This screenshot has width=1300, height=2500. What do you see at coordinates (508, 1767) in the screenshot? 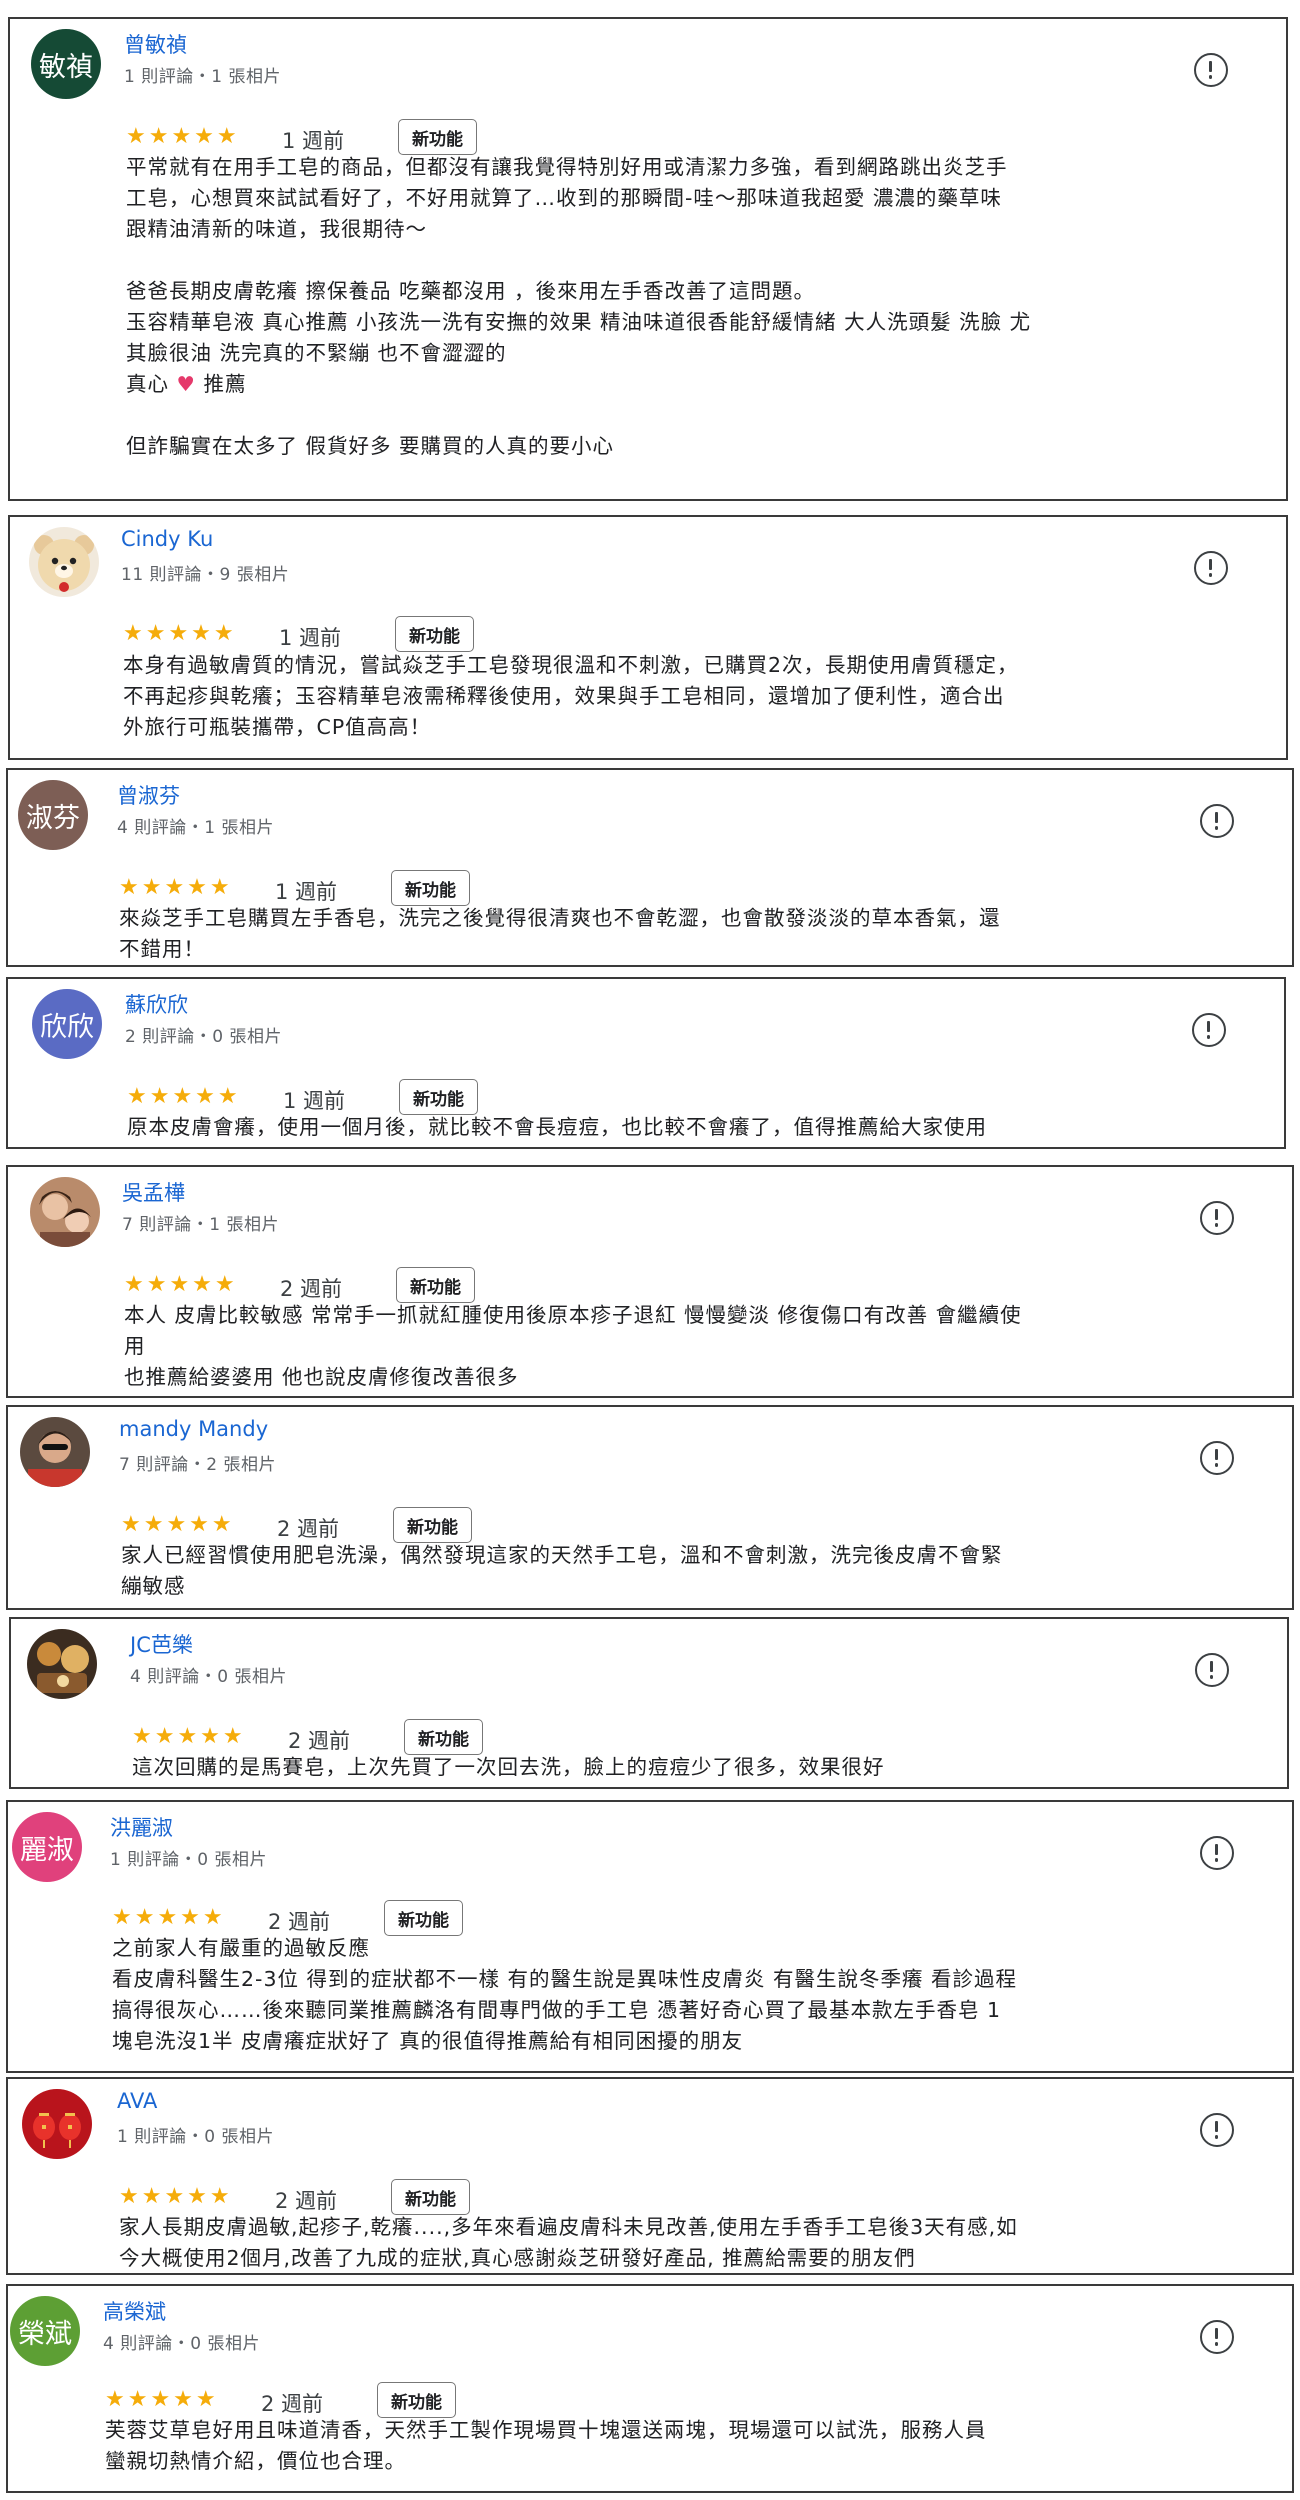
I see `review-text: 這次回購的是馬賽皂，上次先買了一次回去洗，臉上的痘痘少了很多，效果很好` at bounding box center [508, 1767].